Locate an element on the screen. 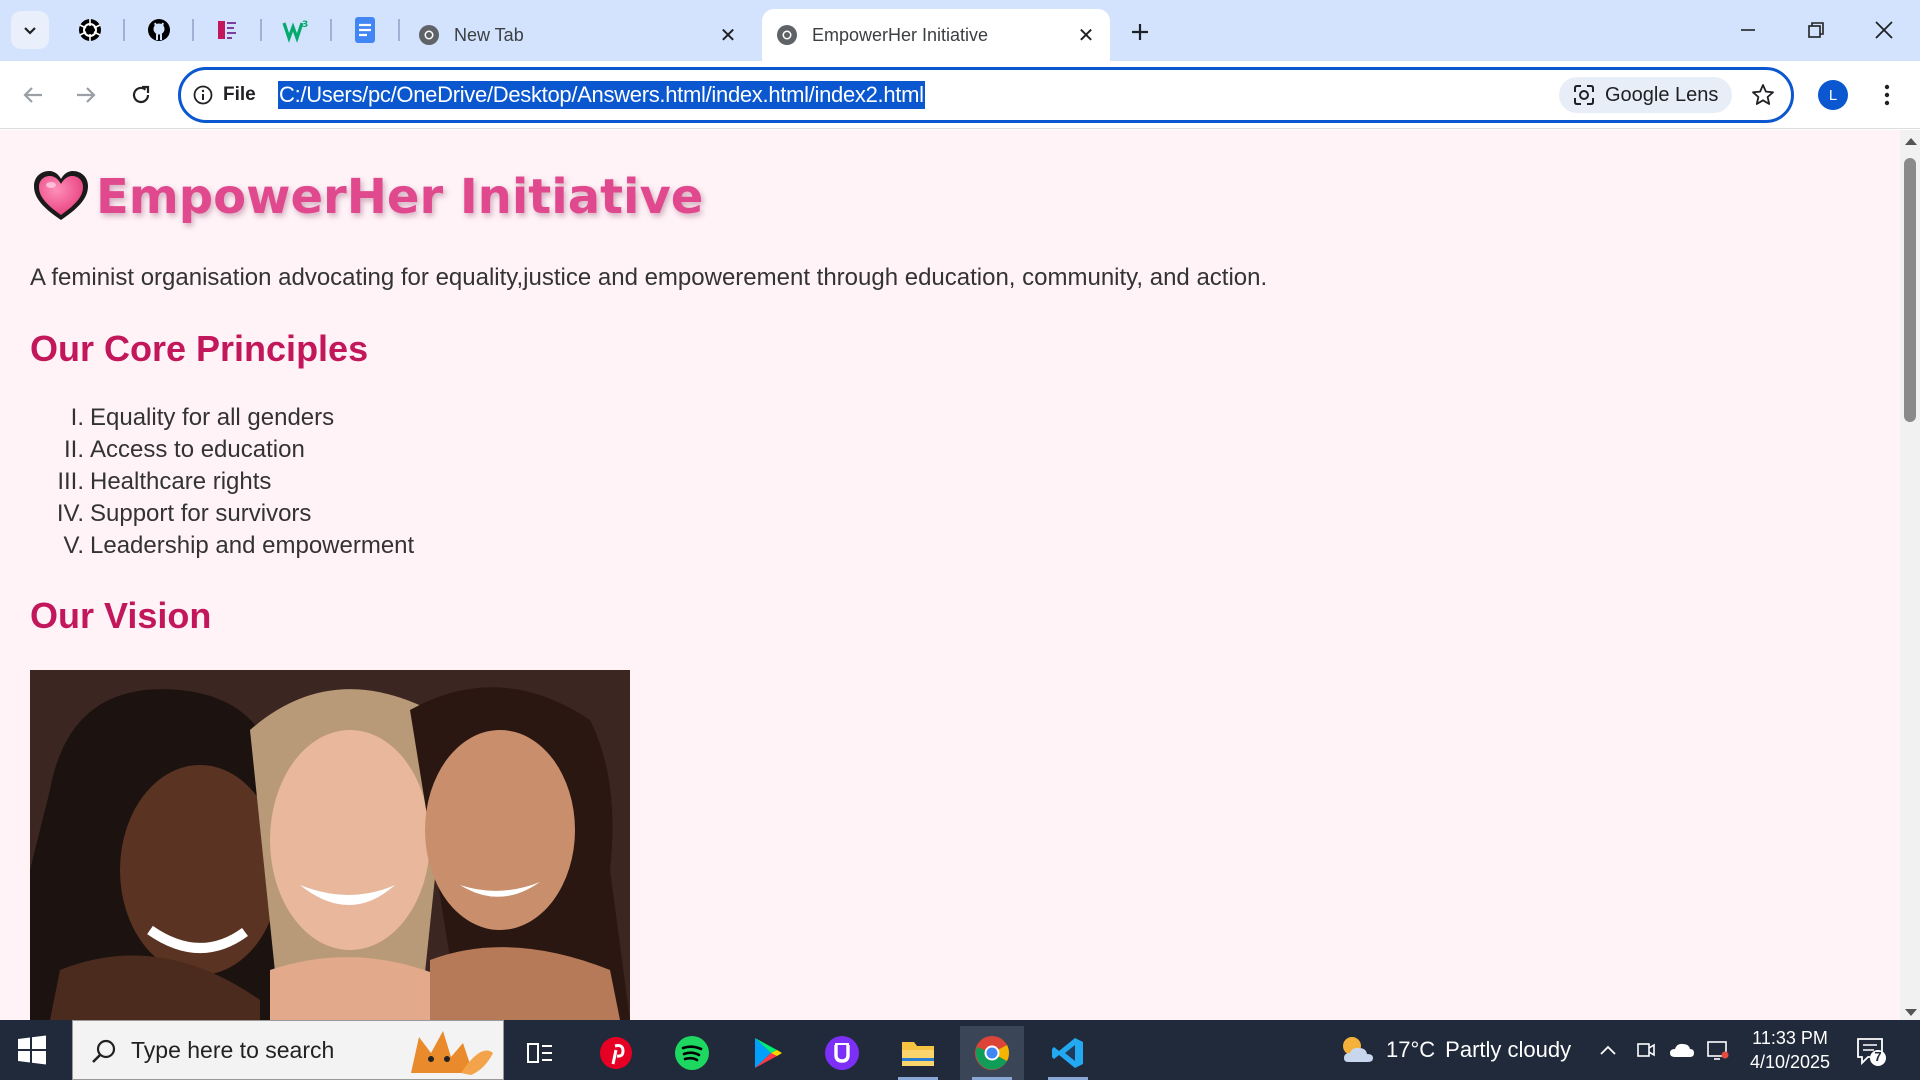  tab-empowerher: EmpowerHer Initiative ✕ is located at coordinates (936, 35).